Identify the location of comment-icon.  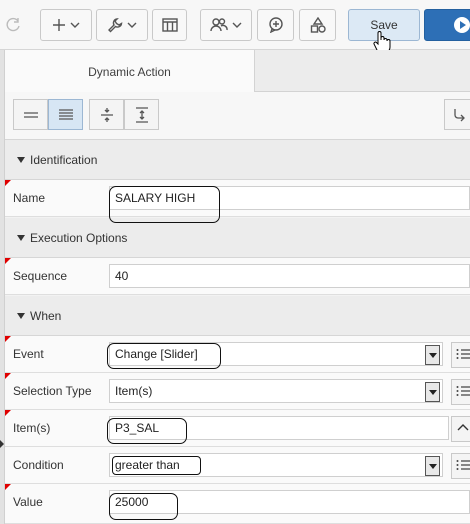
(275, 25).